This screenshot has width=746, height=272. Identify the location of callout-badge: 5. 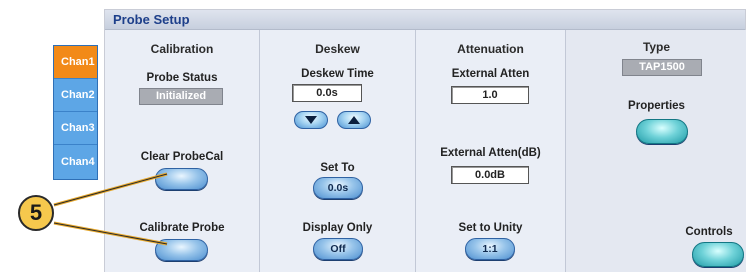
(36, 213).